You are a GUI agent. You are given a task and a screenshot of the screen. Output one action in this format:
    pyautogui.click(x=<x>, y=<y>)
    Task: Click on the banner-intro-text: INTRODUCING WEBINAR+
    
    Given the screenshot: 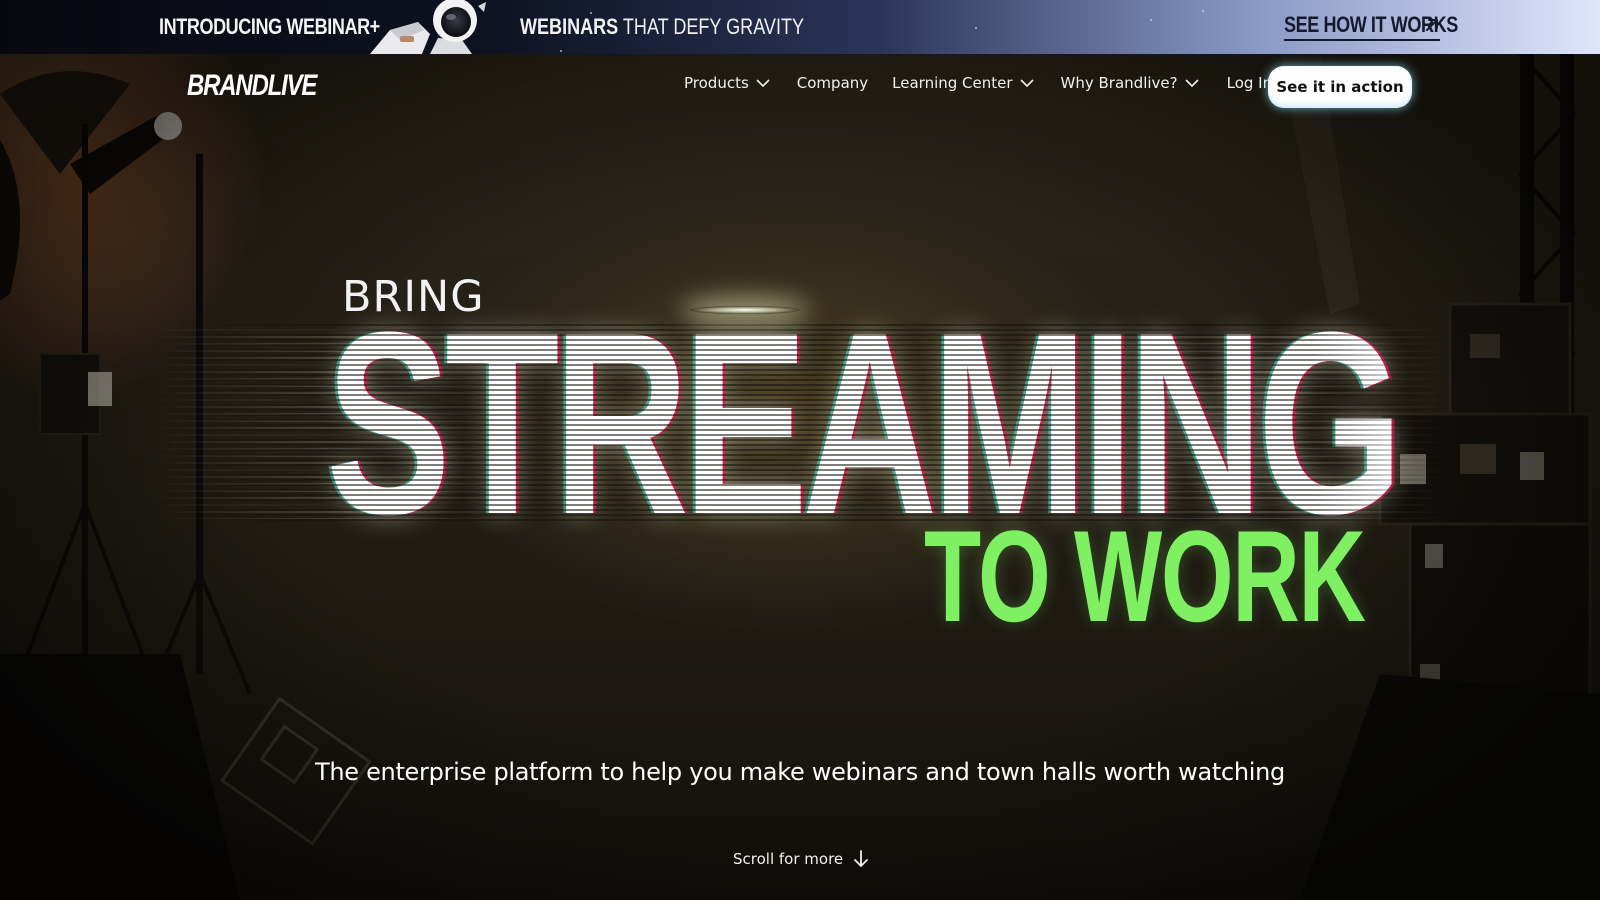 What is the action you would take?
    pyautogui.click(x=269, y=26)
    